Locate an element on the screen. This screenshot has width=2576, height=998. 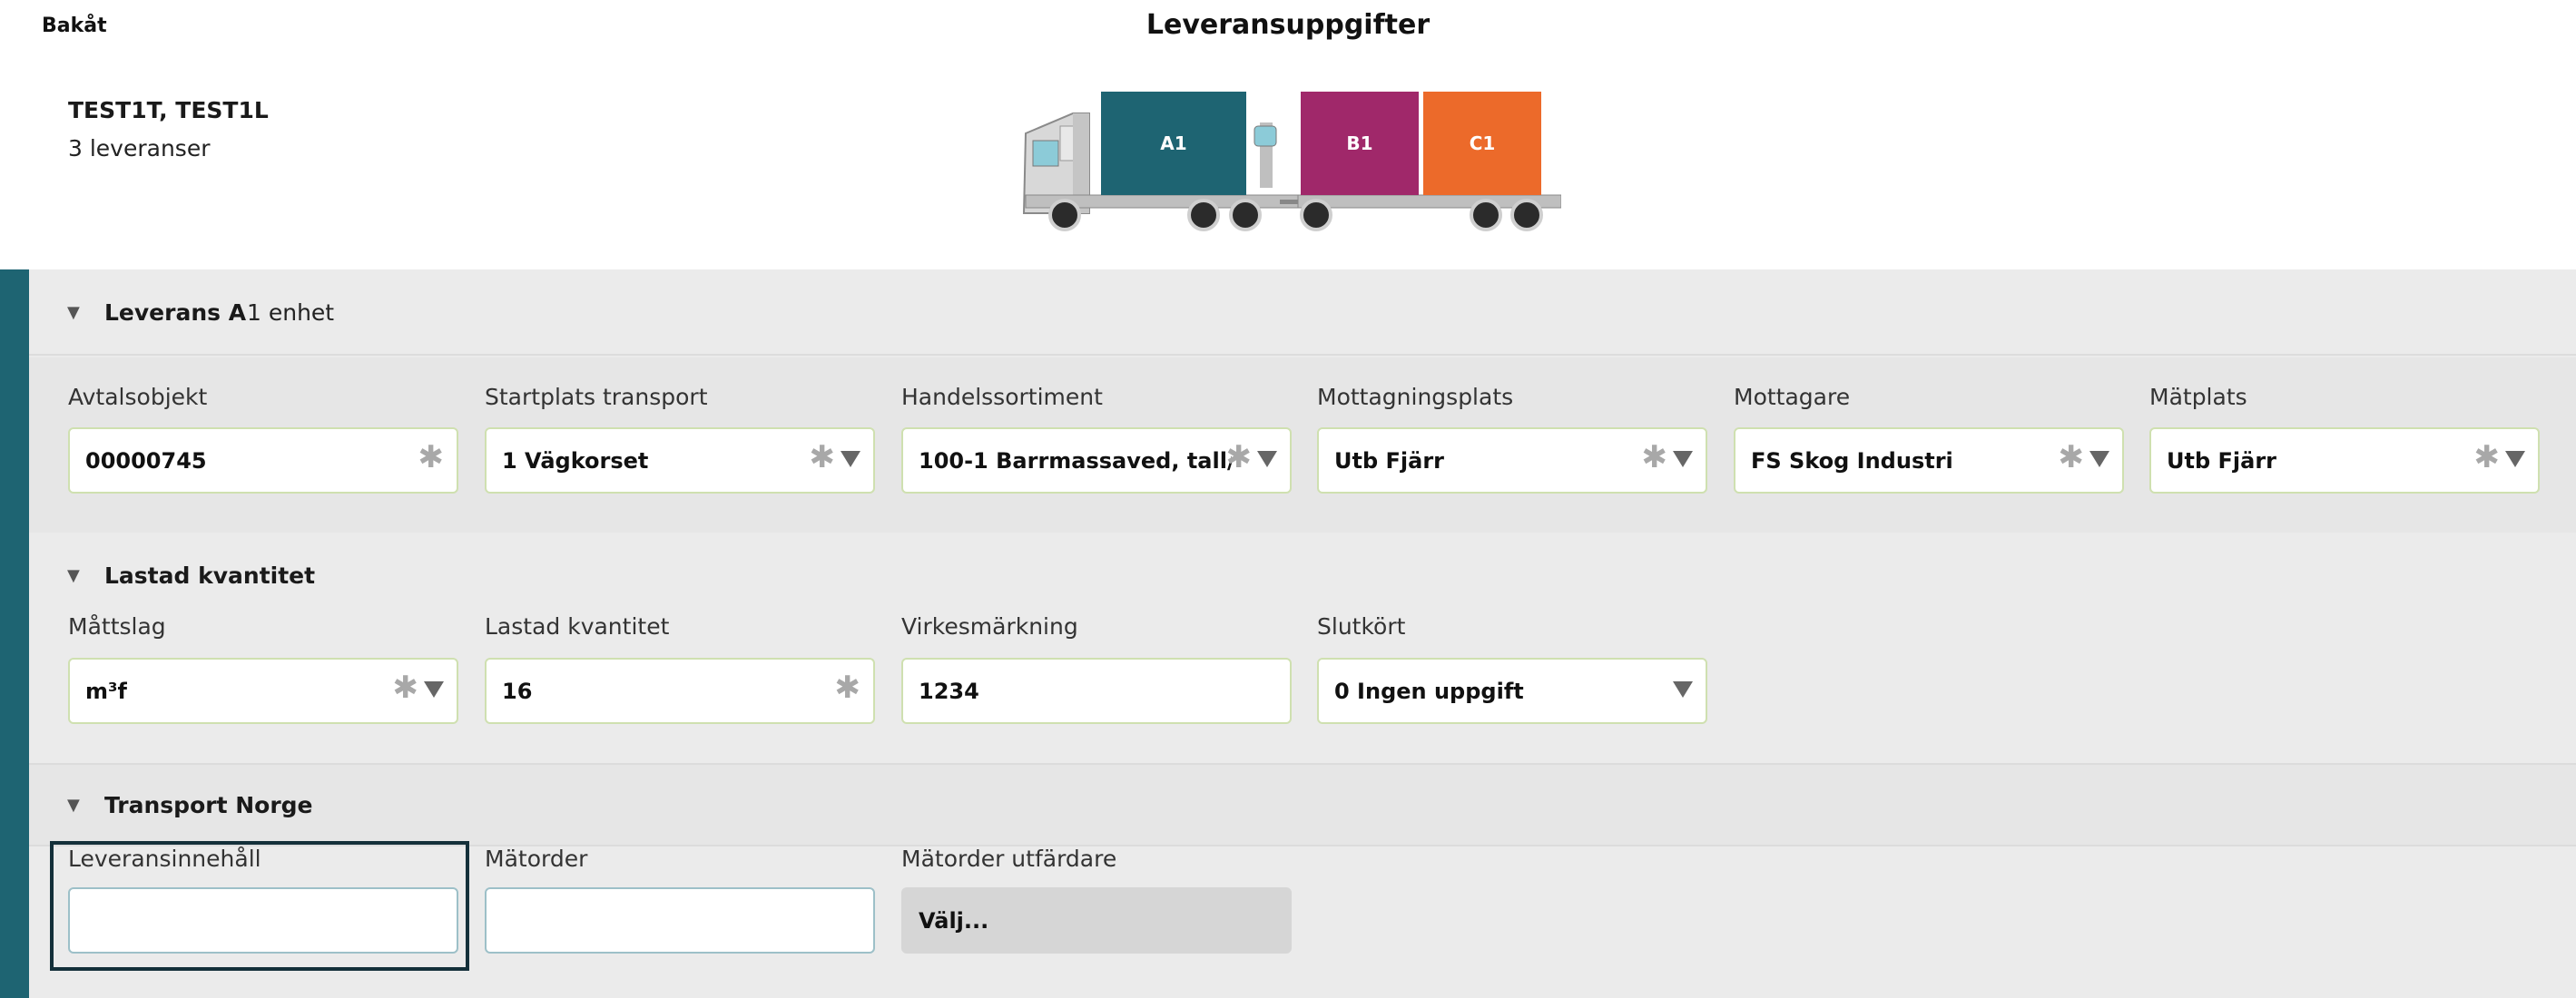
leverans-section-header: ▼ Leverans A 1 enhet is located at coordinates (1302, 312).